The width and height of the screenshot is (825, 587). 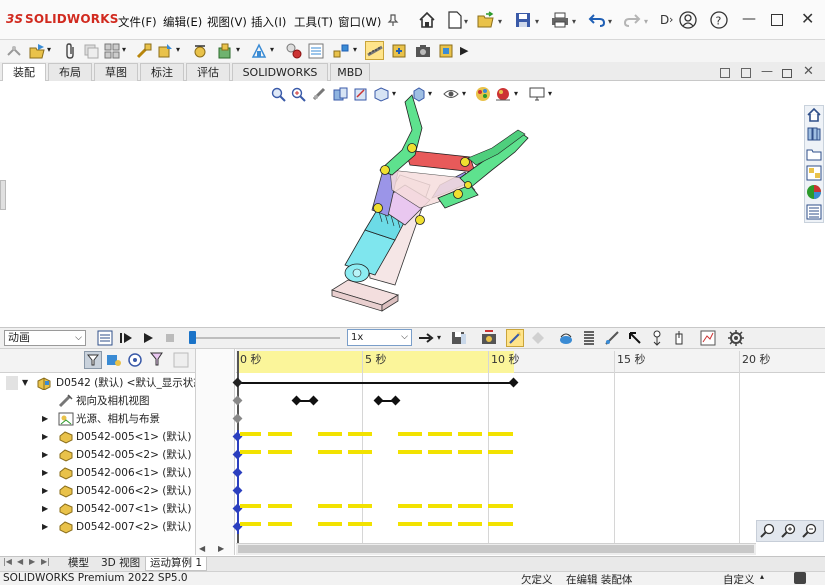 I want to click on tree-row-part: ▶ D0542-006<1> (默认) <<, so click(x=97, y=473).